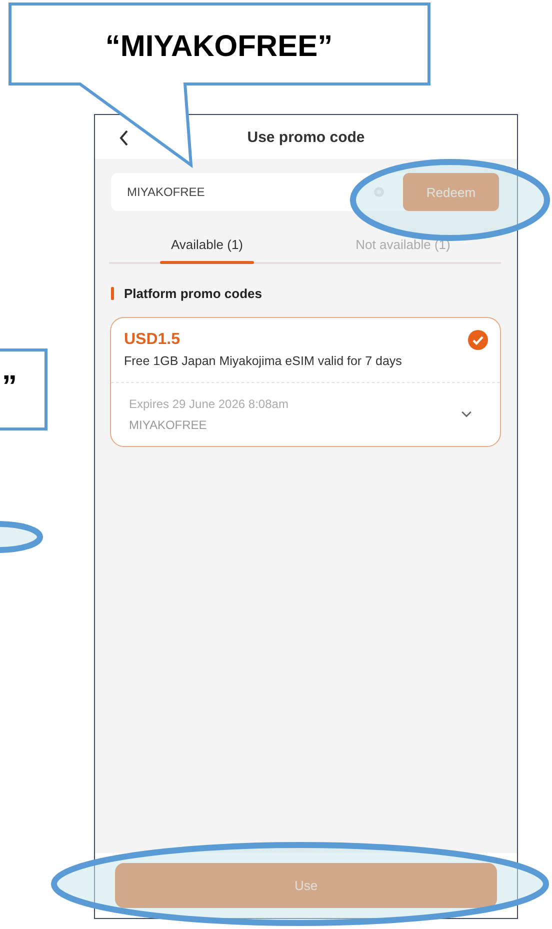 The width and height of the screenshot is (552, 929). What do you see at coordinates (112, 293) in the screenshot?
I see `section-marker` at bounding box center [112, 293].